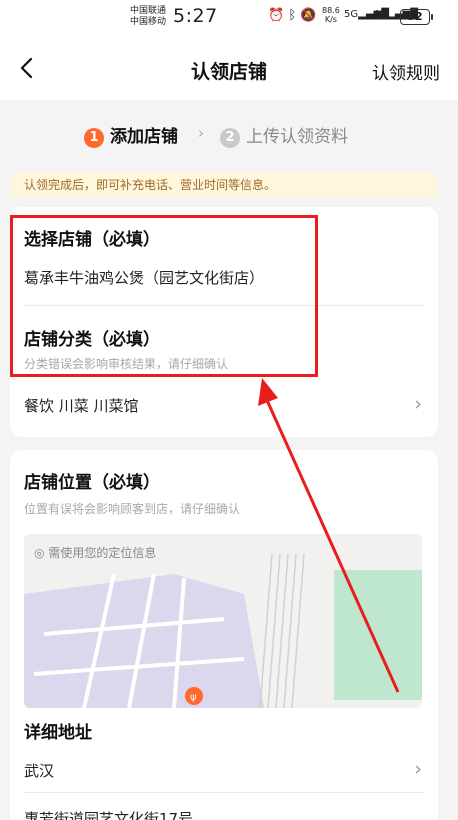 Image resolution: width=458 pixels, height=820 pixels. I want to click on nav-bar: 认领店铺 认领规则, so click(229, 68).